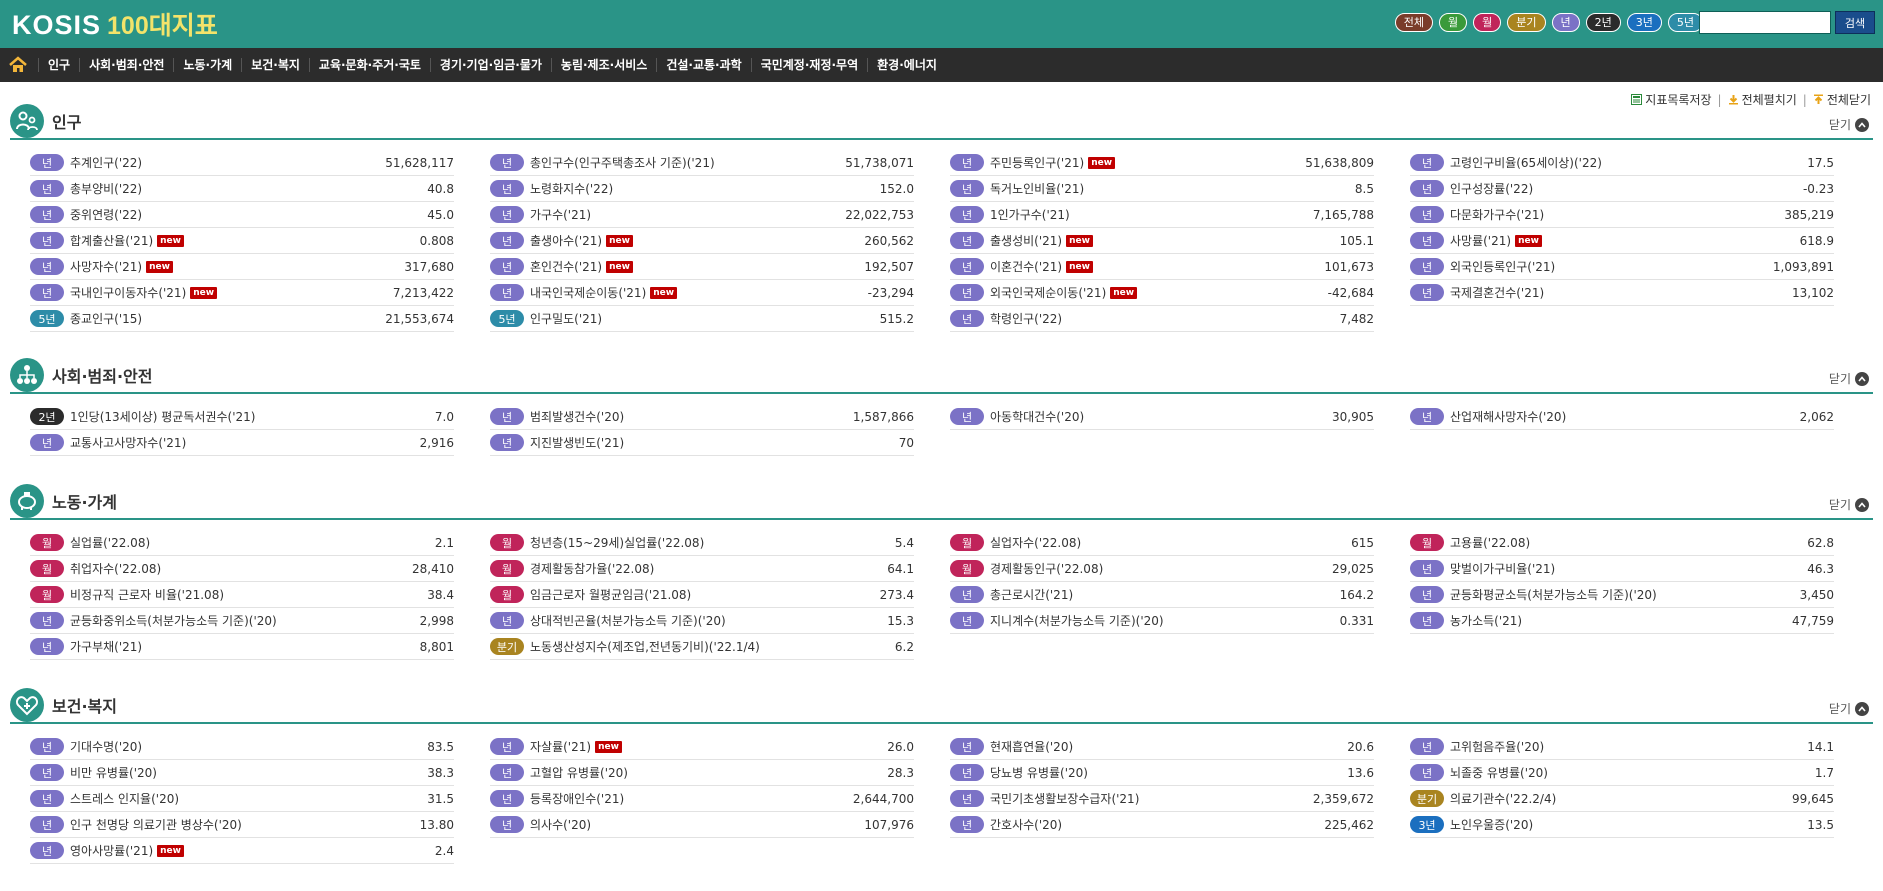  I want to click on indicator-row: 년 현재흡연율('20) 20.6, so click(1162, 747).